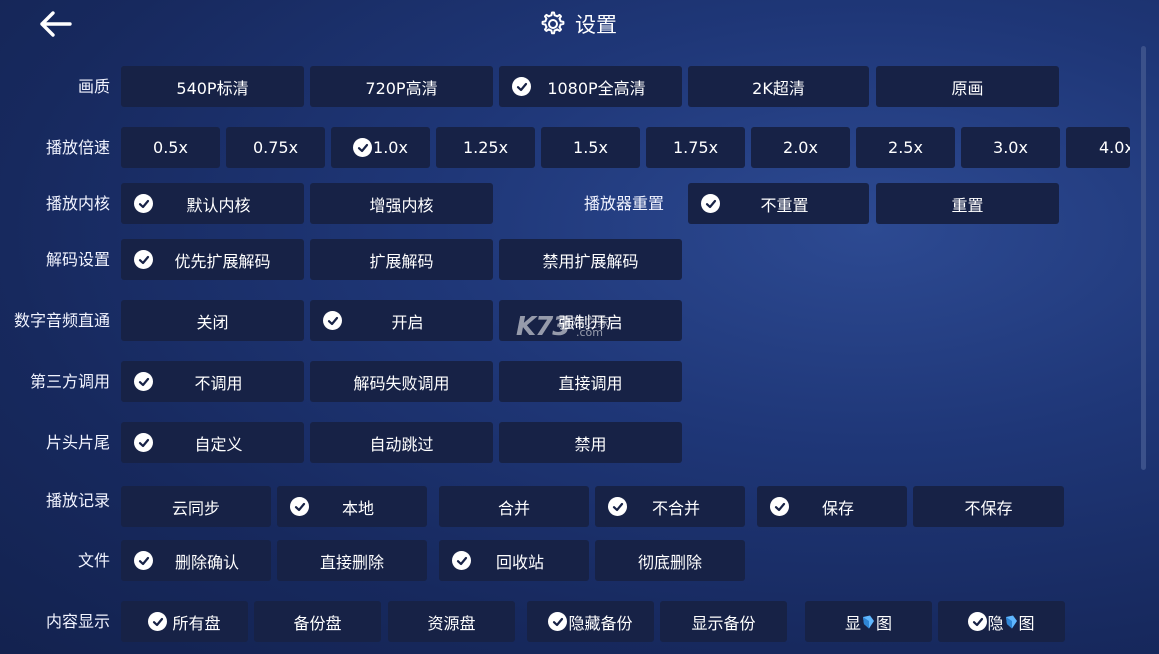 This screenshot has height=654, width=1159. What do you see at coordinates (995, 623) in the screenshot?
I see `option-label-prefix: 隐` at bounding box center [995, 623].